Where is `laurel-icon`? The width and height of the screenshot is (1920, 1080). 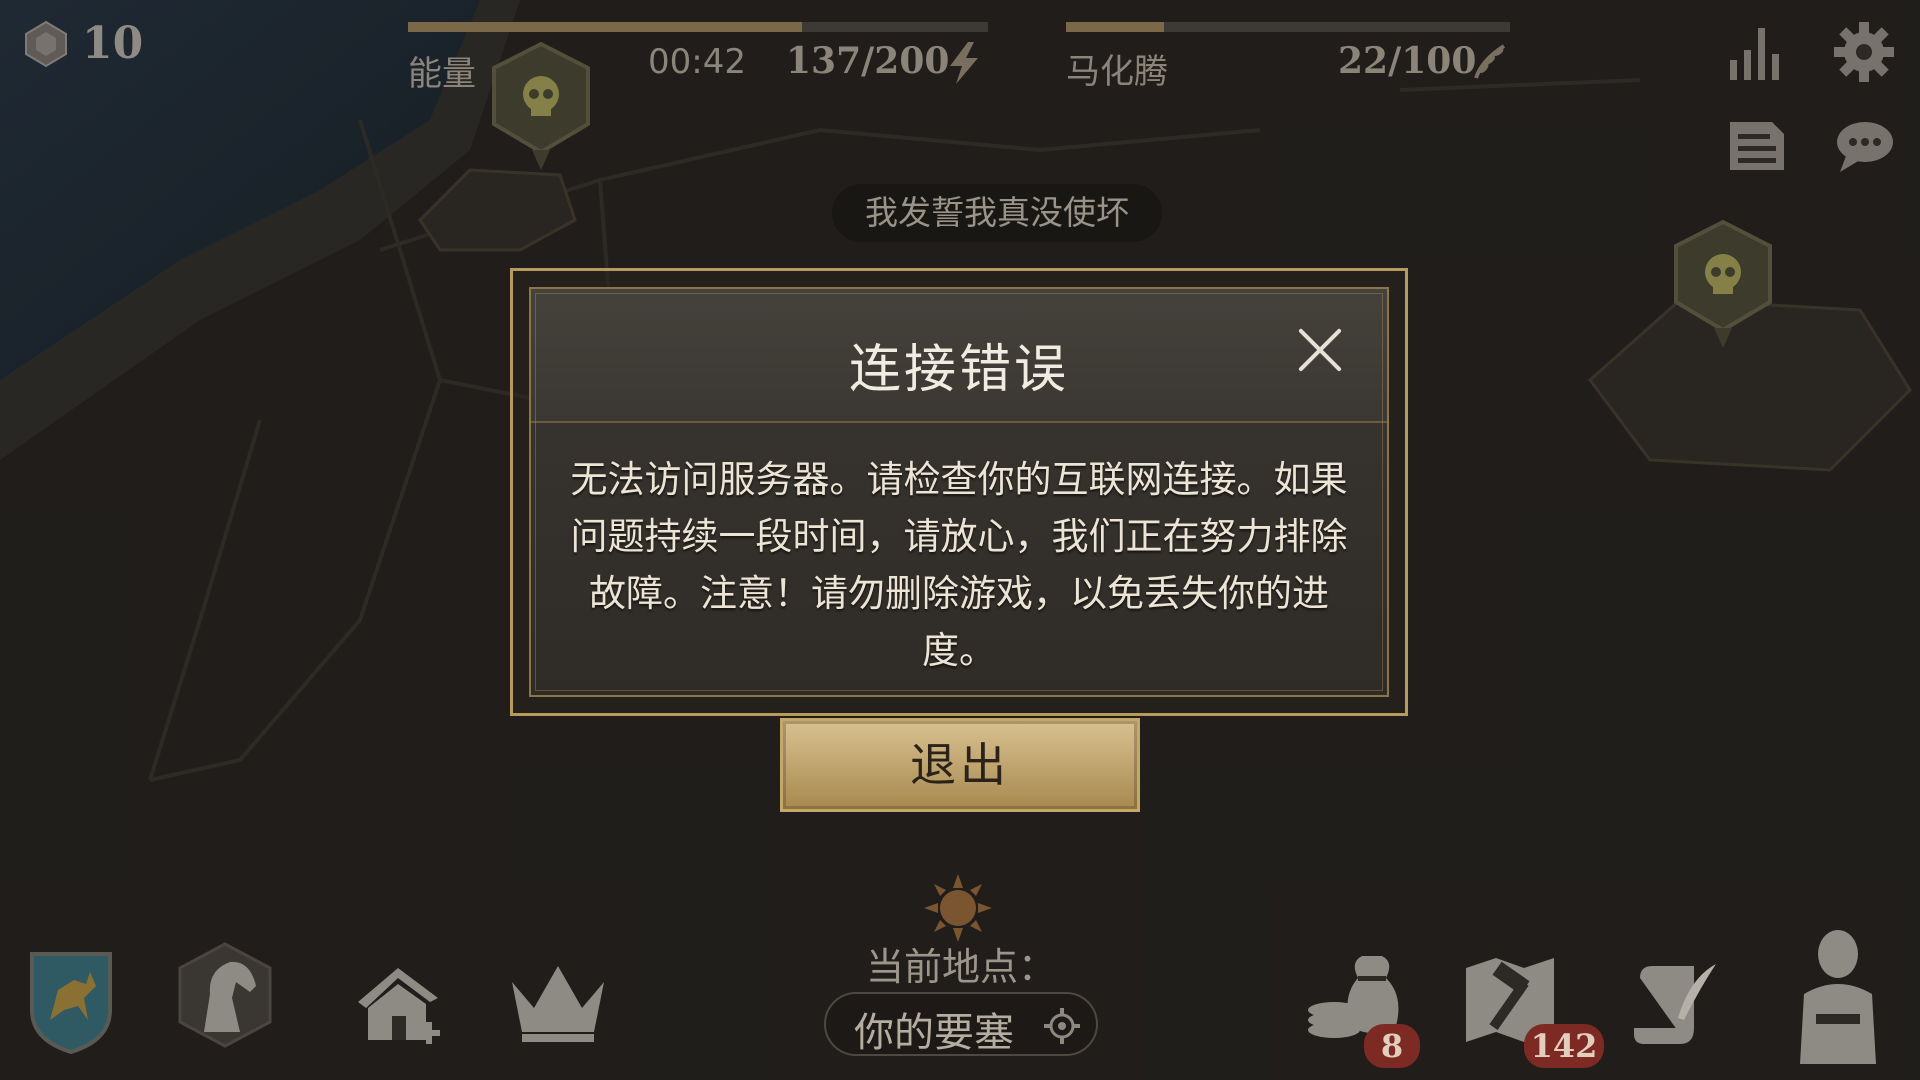
laurel-icon is located at coordinates (1490, 61).